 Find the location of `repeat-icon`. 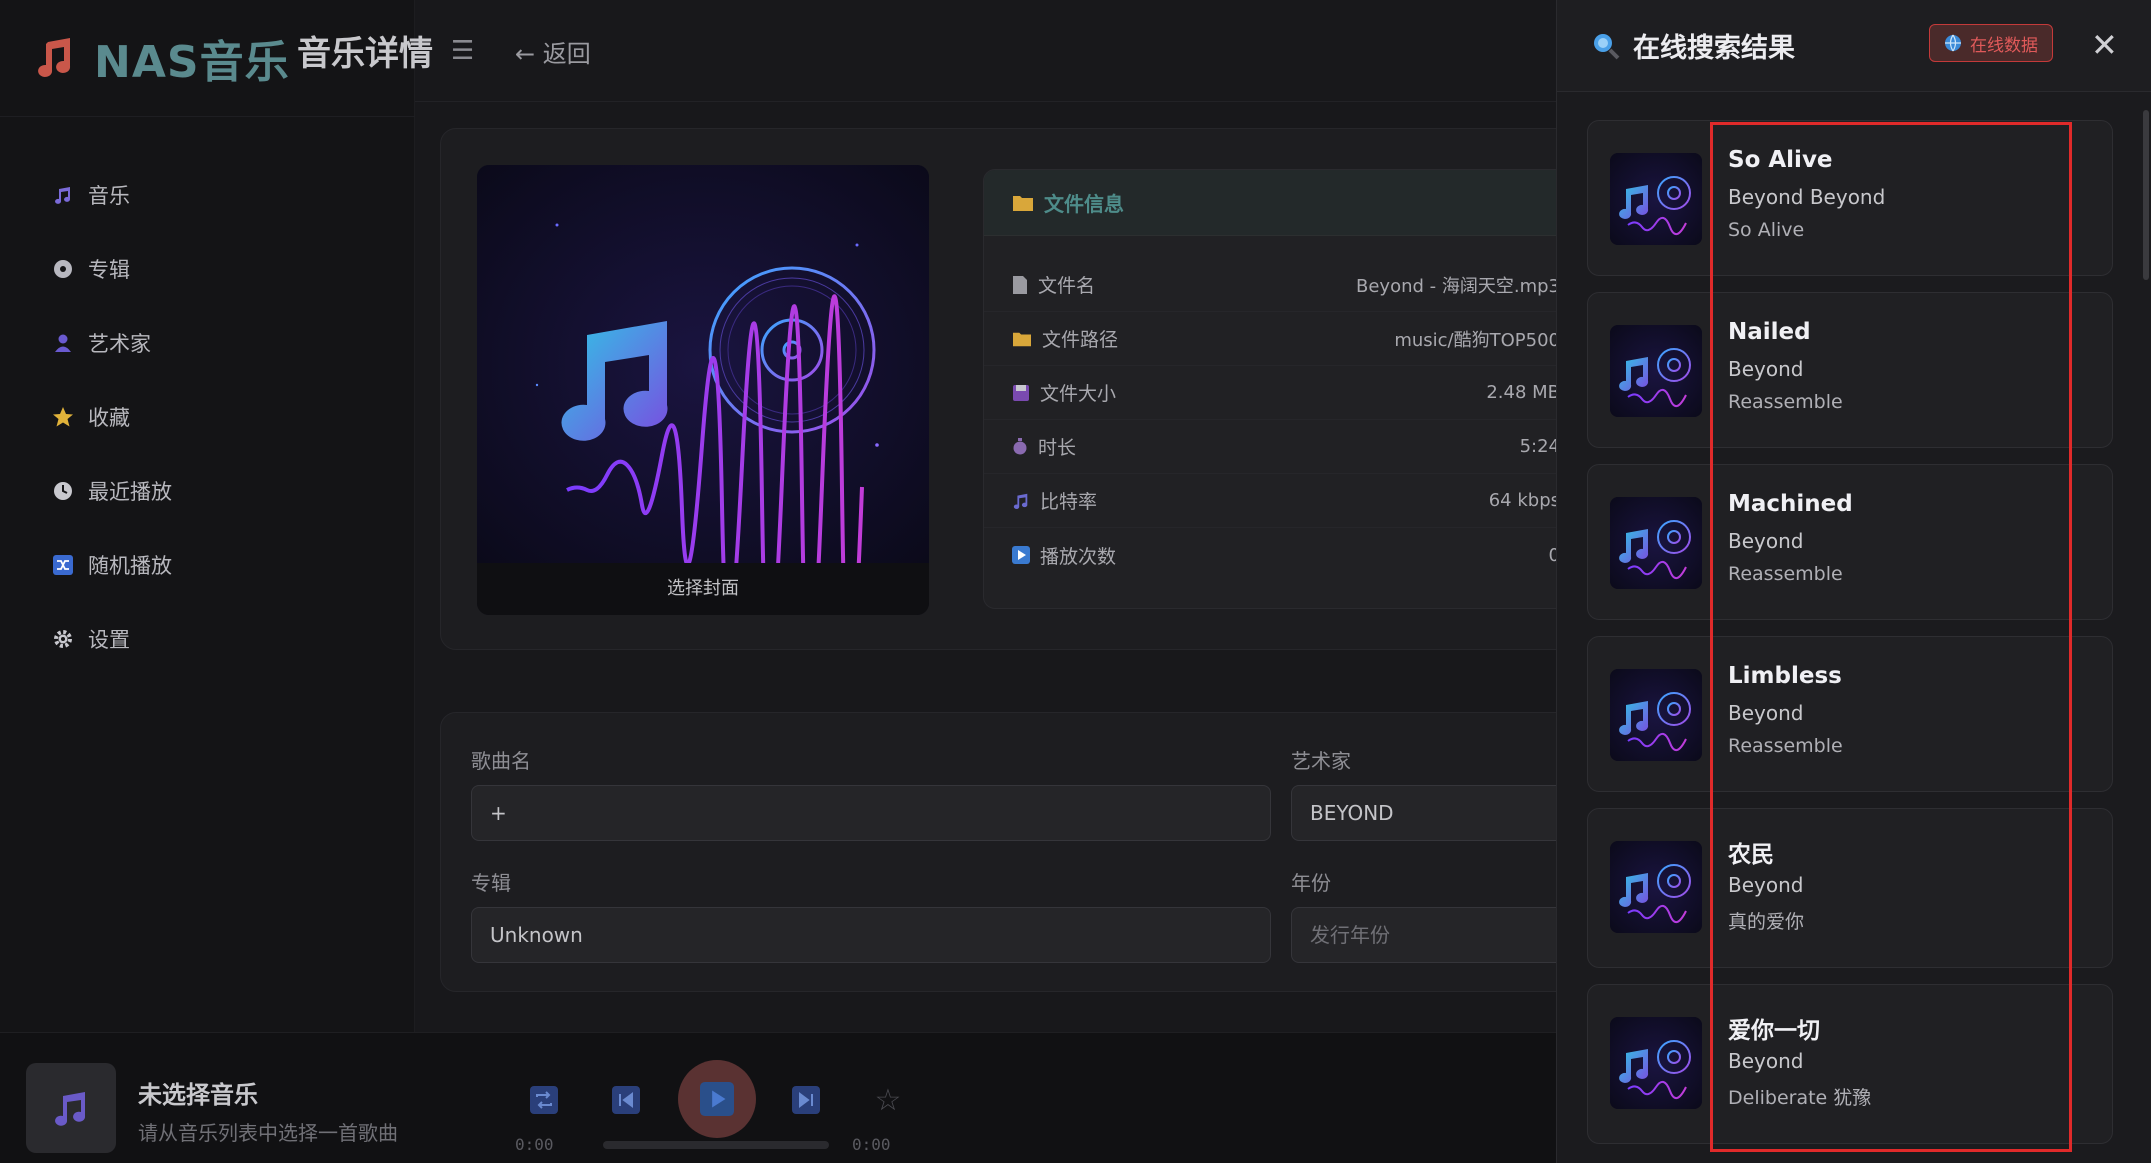

repeat-icon is located at coordinates (544, 1100).